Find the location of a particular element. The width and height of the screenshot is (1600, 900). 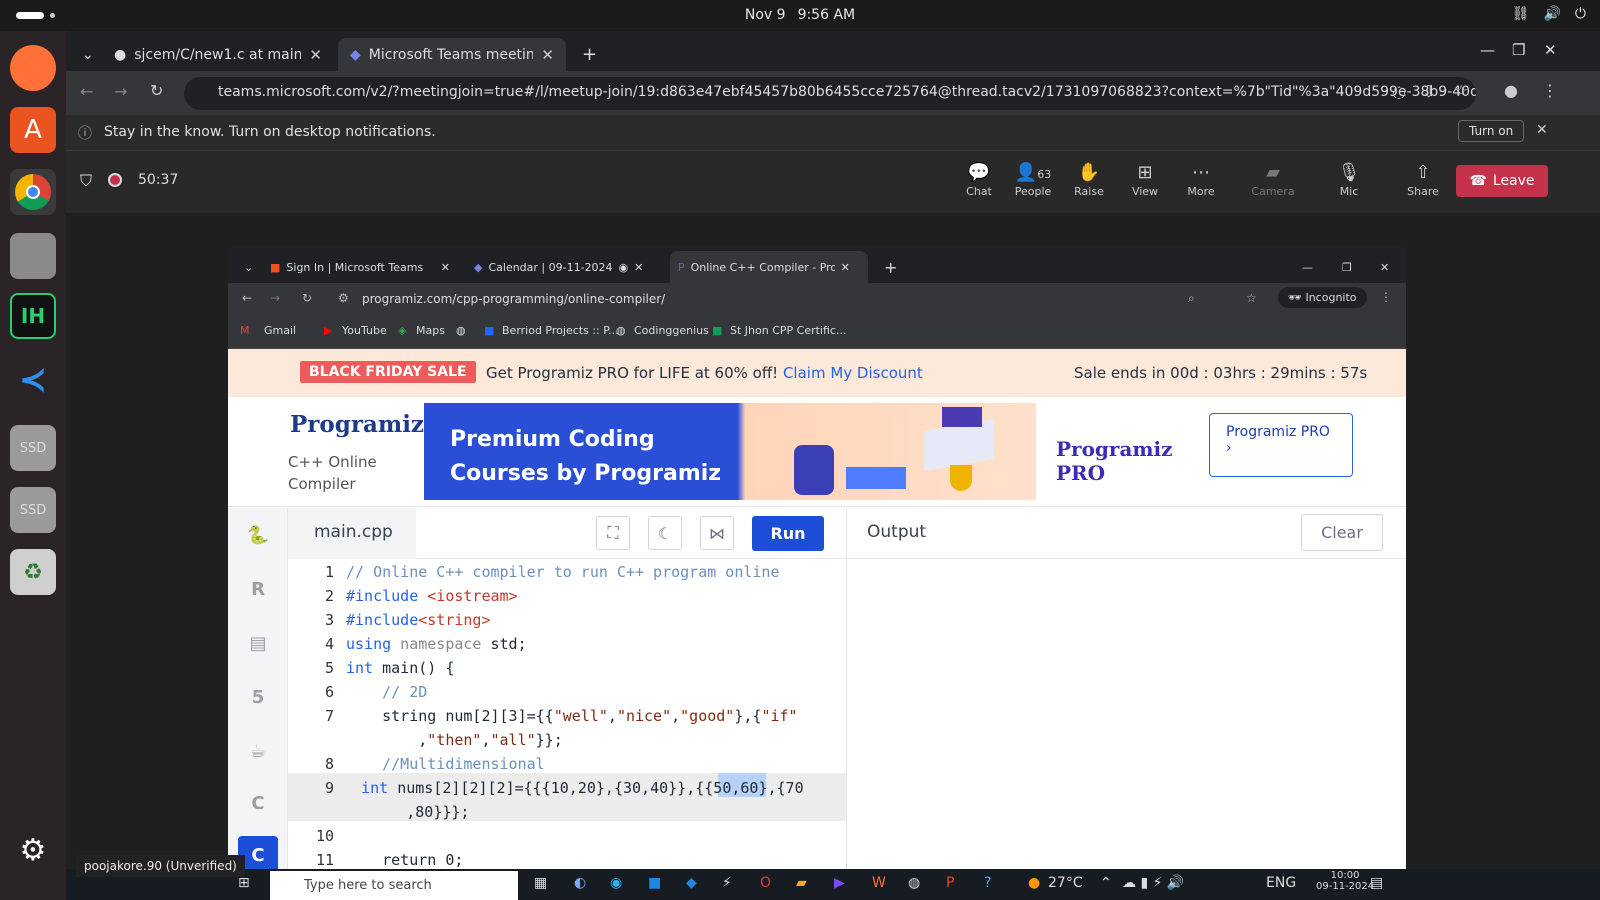

media-icon: ▶ is located at coordinates (839, 883).